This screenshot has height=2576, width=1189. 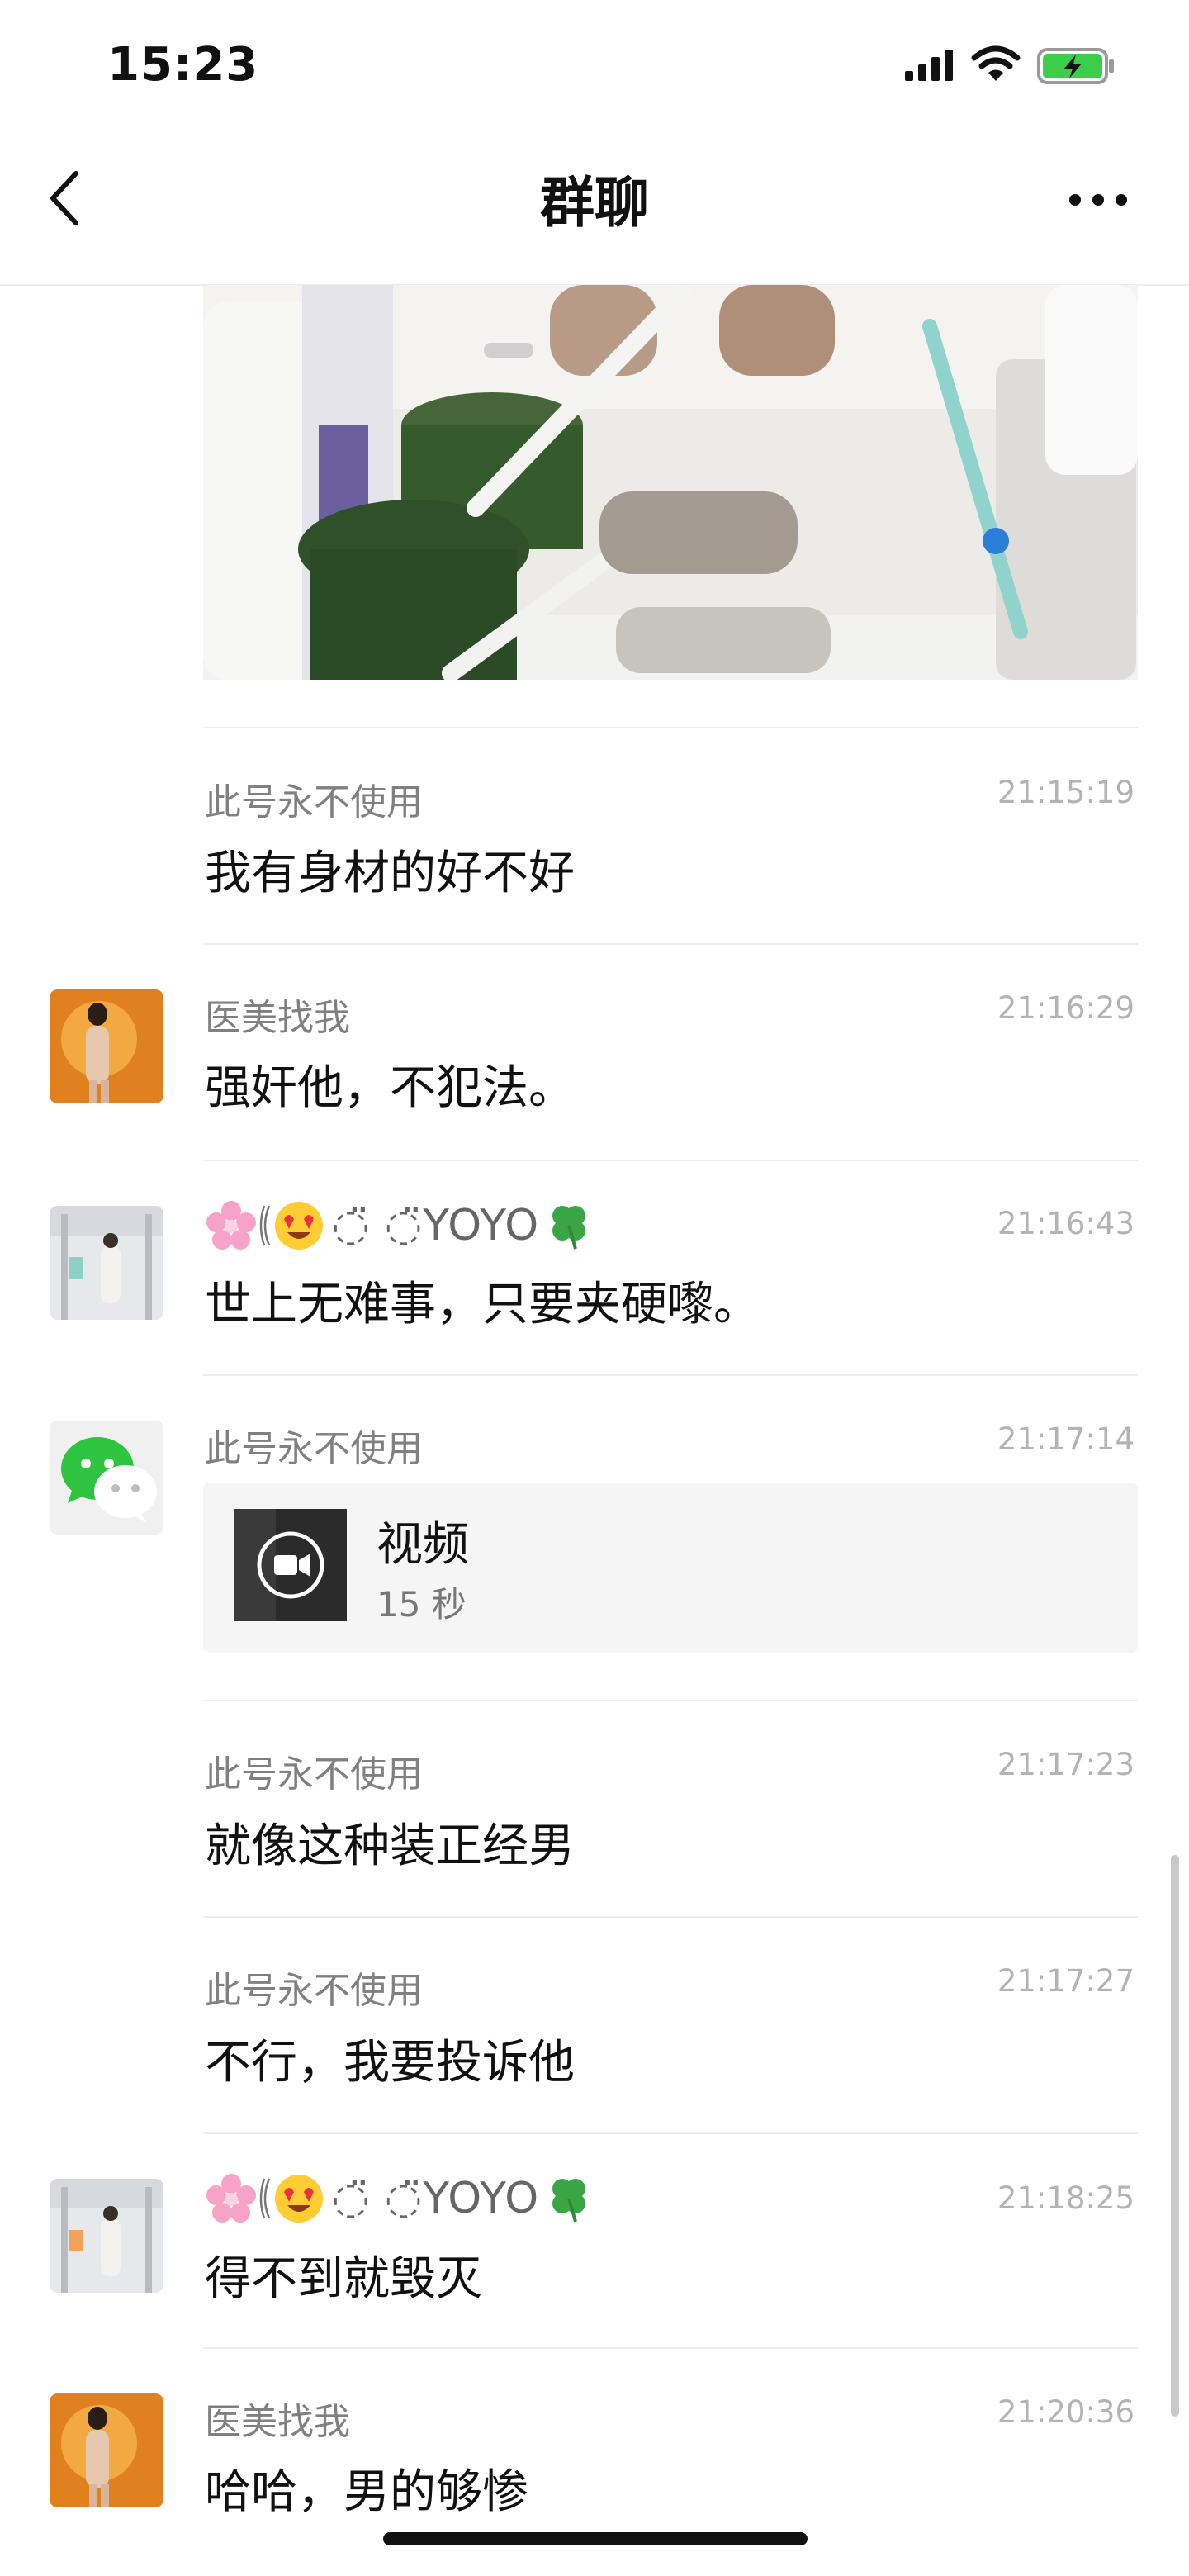 What do you see at coordinates (390, 1846) in the screenshot?
I see `message-text: 就像这种装正经男` at bounding box center [390, 1846].